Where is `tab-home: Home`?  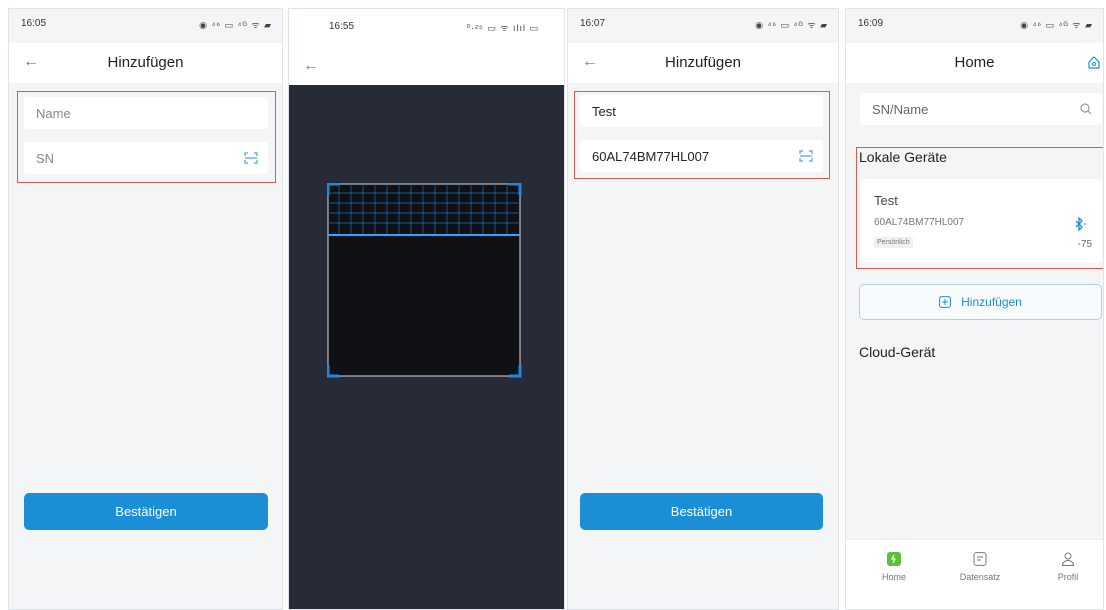 tab-home: Home is located at coordinates (894, 567).